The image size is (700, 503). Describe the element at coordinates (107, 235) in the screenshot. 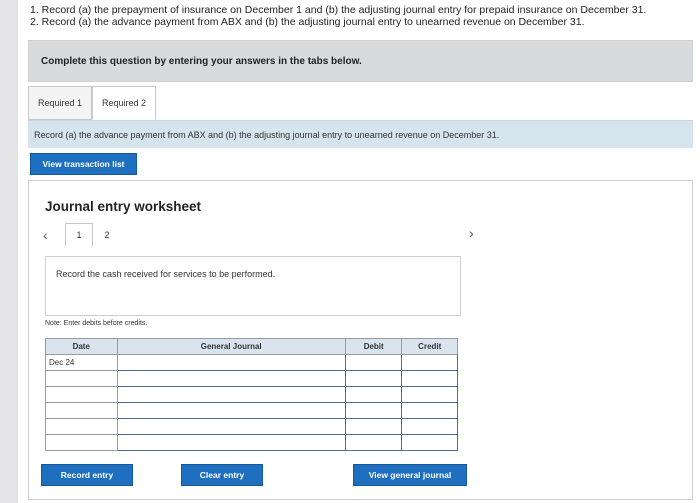

I see `page-2-tab: 2` at that location.